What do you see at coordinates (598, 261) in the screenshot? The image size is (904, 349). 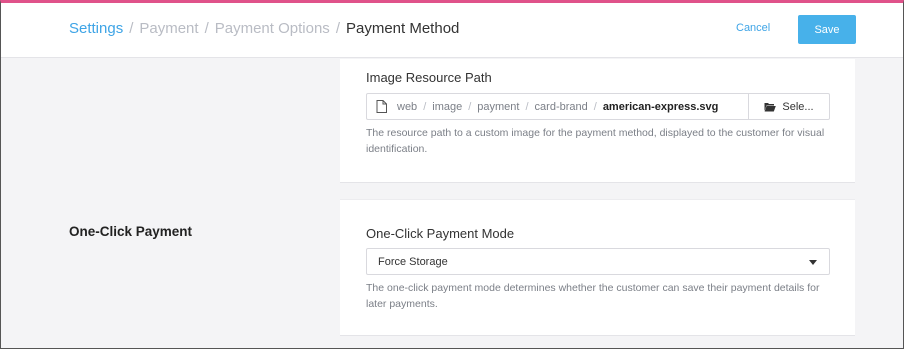 I see `one-click-mode-select: Force Storage` at bounding box center [598, 261].